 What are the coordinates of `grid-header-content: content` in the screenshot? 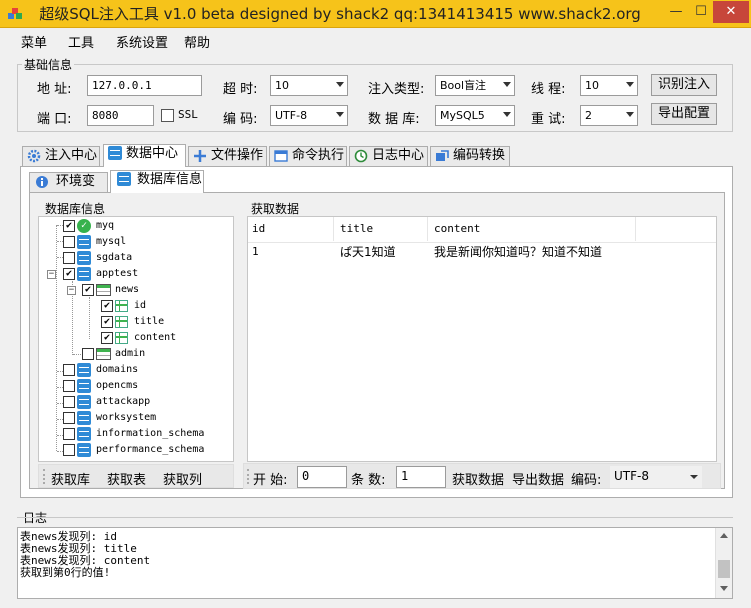 It's located at (533, 229).